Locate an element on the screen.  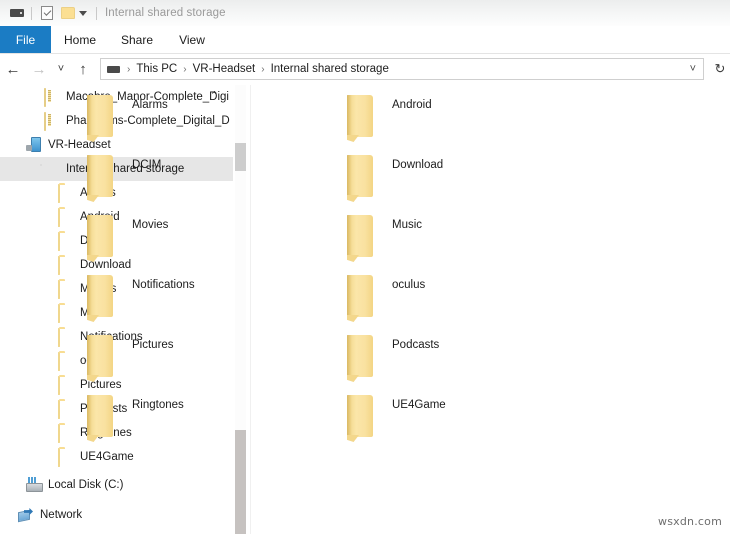
drive-icon is located at coordinates (16, 13).